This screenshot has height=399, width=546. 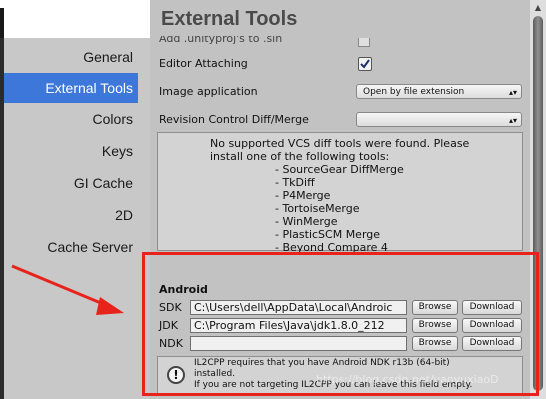 What do you see at coordinates (171, 343) in the screenshot?
I see `ndk-label: NDK` at bounding box center [171, 343].